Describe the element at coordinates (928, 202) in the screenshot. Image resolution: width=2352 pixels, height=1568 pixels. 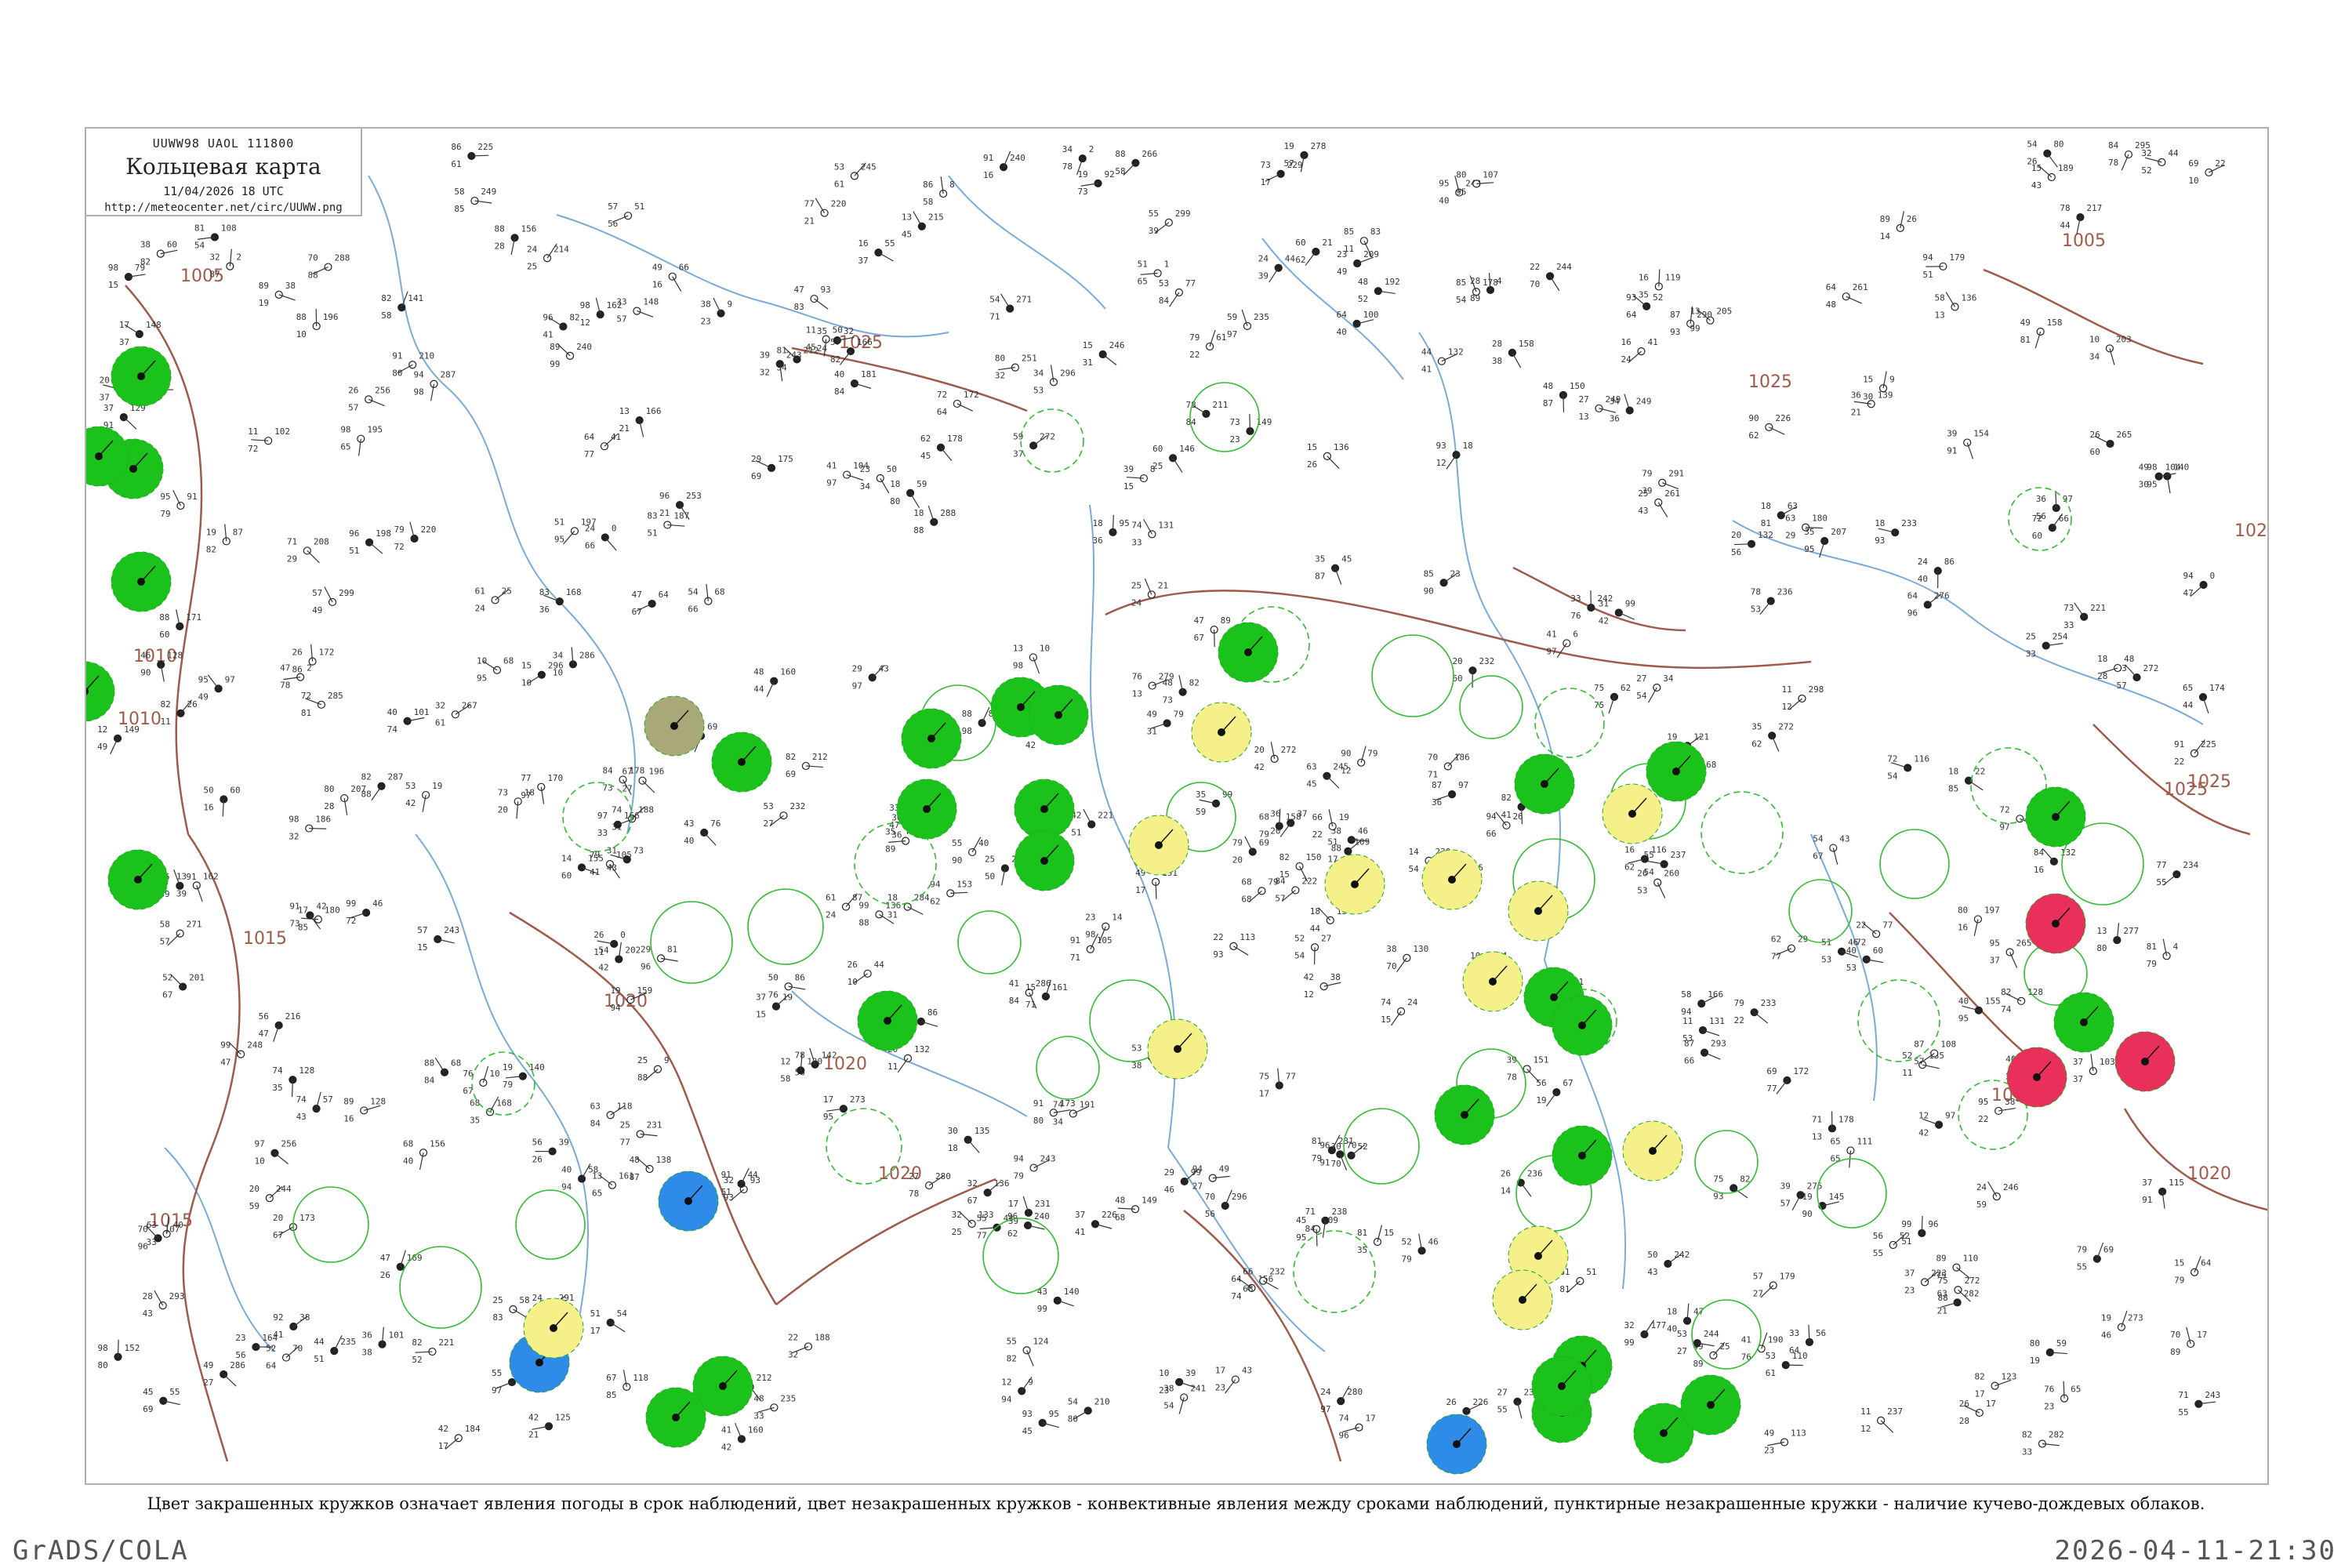
I see `station-number: 58` at that location.